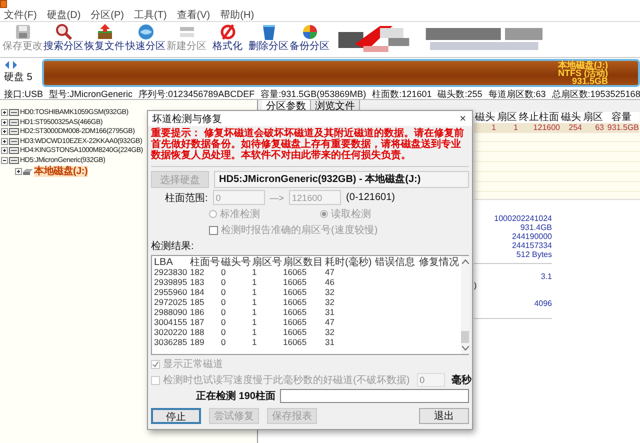 This screenshot has width=640, height=443. Describe the element at coordinates (193, 15) in the screenshot. I see `menu-item: 查看(V)` at that location.